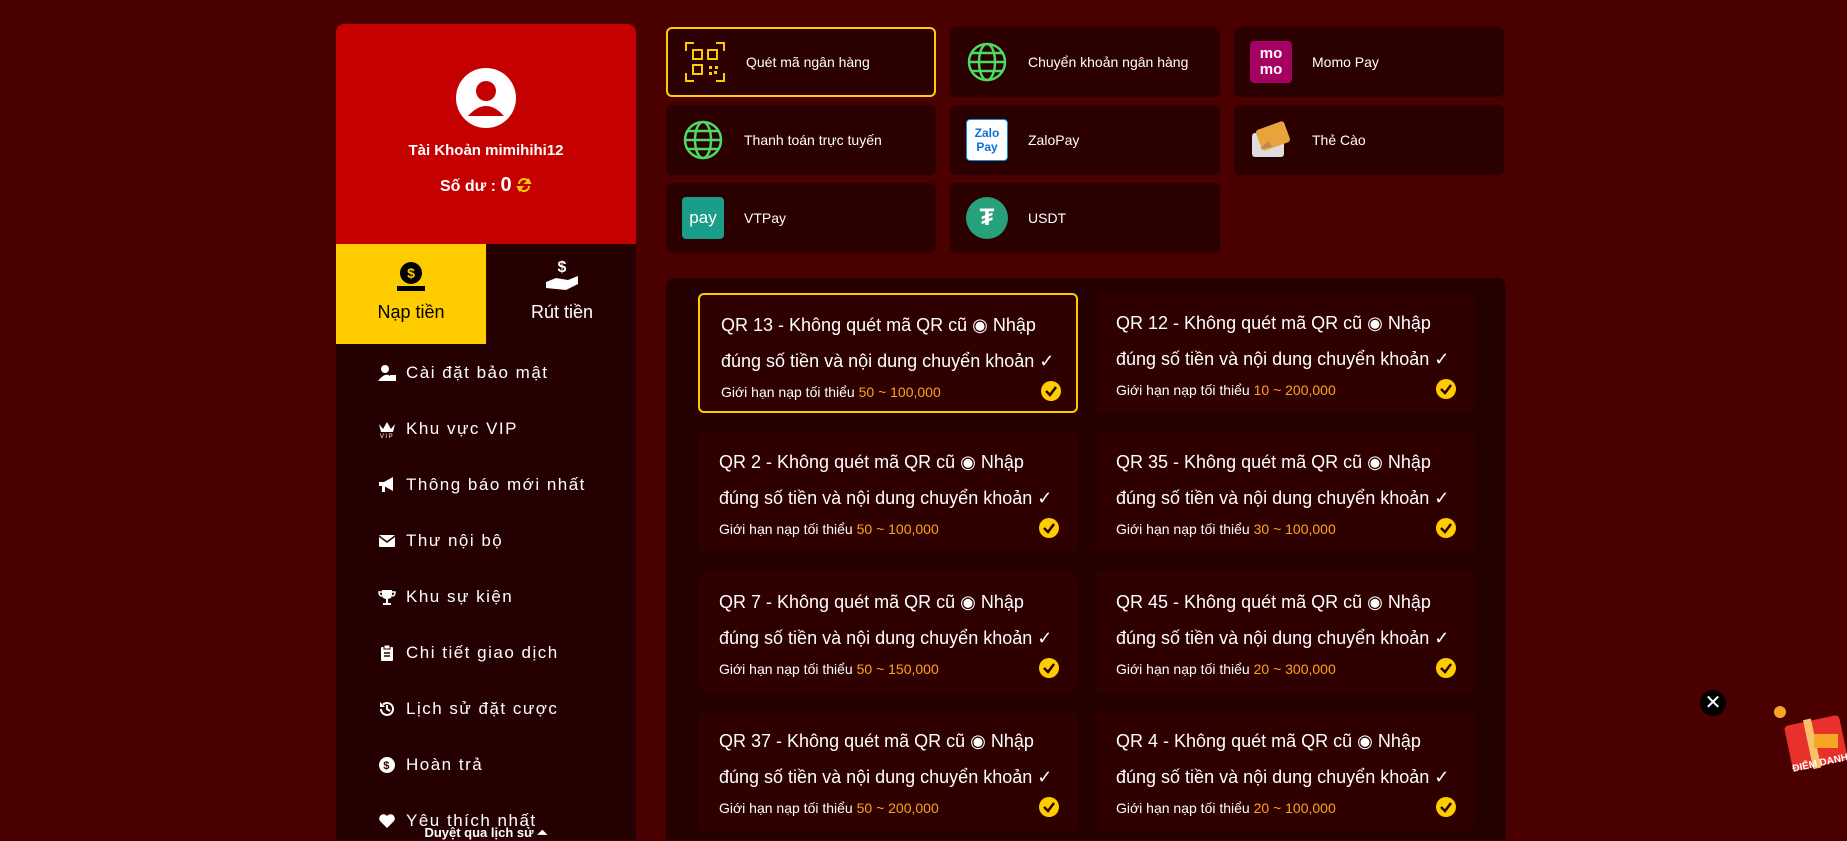 This screenshot has width=1847, height=841. I want to click on trophy-icon, so click(387, 597).